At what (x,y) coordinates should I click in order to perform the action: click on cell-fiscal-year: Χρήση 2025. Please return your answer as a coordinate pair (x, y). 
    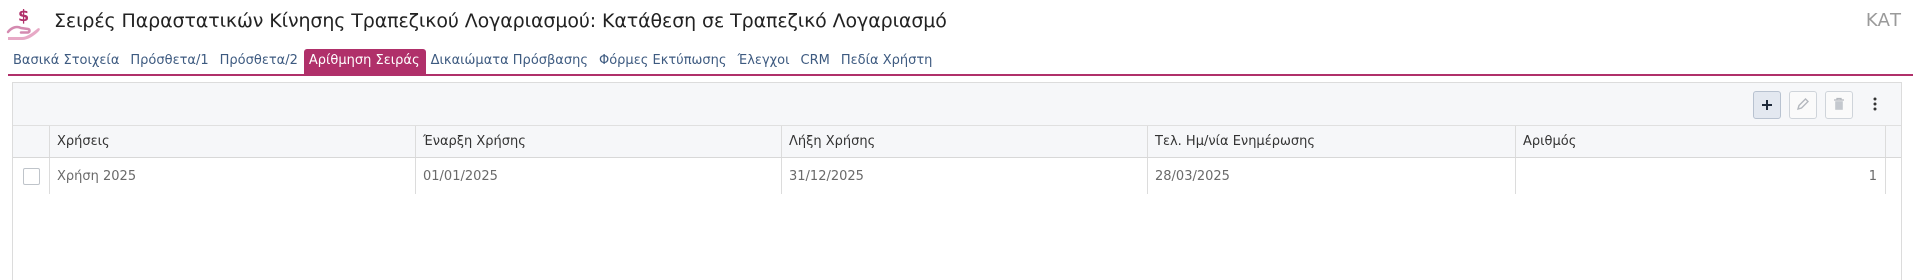
    Looking at the image, I should click on (233, 176).